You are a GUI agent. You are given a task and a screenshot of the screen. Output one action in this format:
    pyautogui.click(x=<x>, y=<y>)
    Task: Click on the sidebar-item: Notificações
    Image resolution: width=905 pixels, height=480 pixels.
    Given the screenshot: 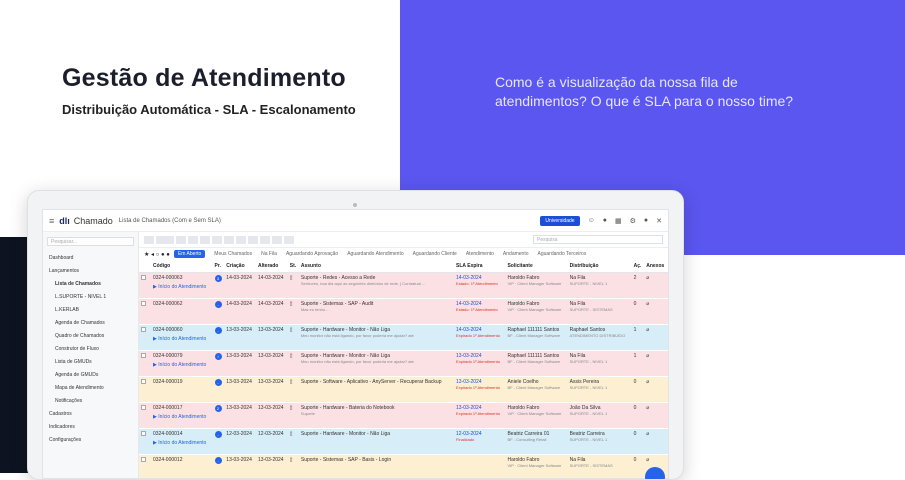 What is the action you would take?
    pyautogui.click(x=90, y=400)
    